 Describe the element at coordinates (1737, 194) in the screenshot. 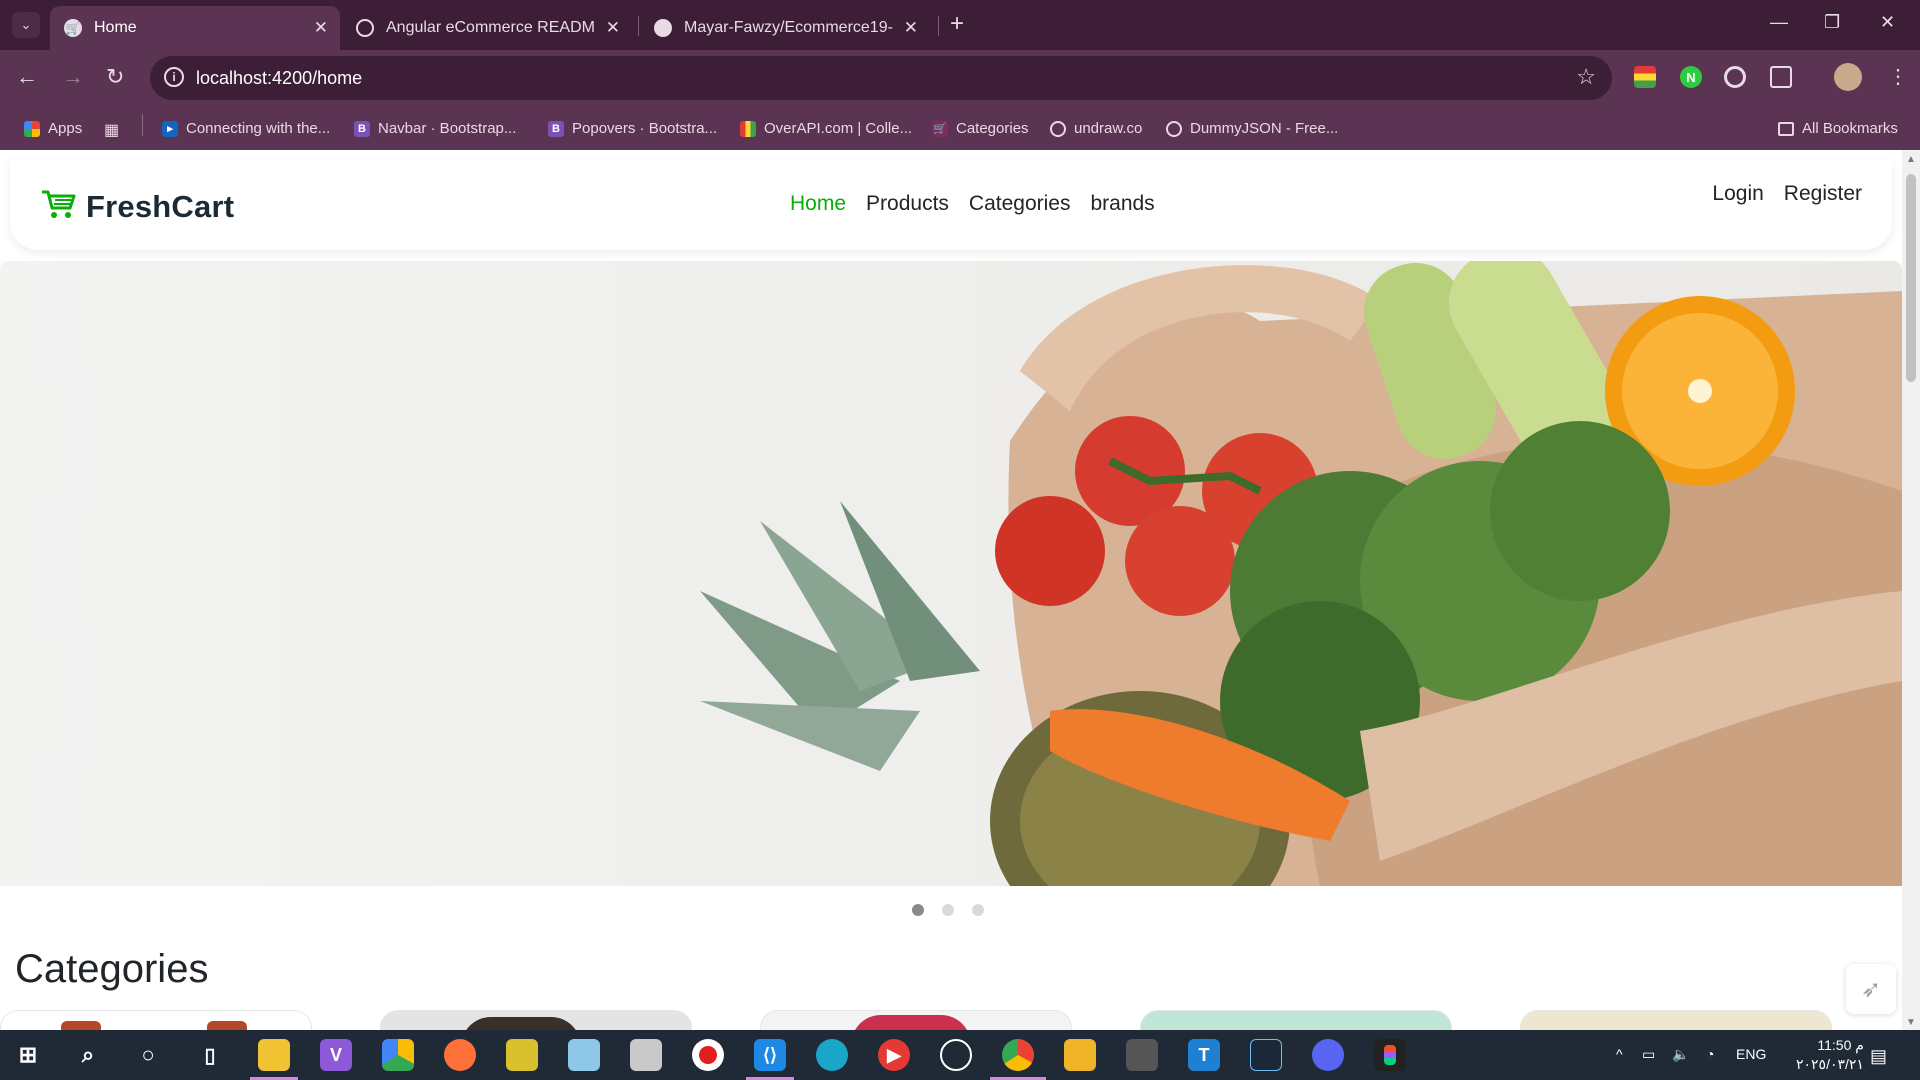

I see `login-link: Login` at that location.